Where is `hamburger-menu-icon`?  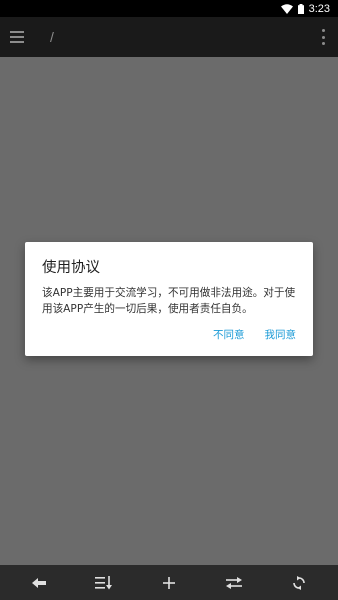
hamburger-menu-icon is located at coordinates (21, 37).